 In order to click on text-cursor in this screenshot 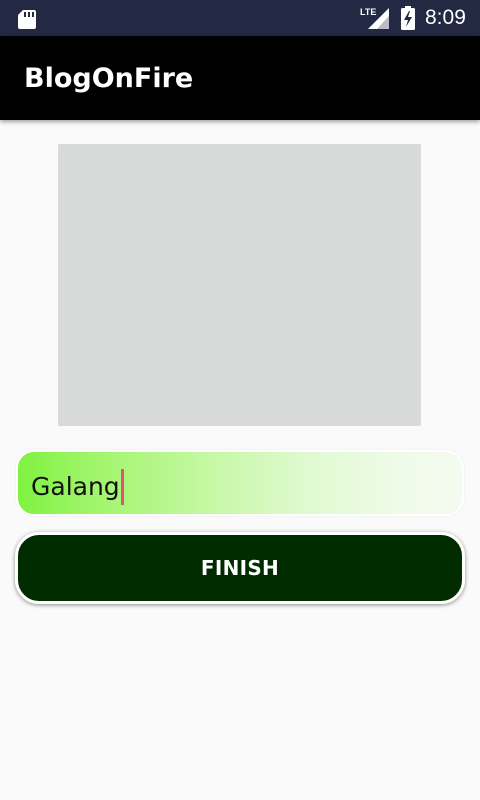, I will do `click(122, 487)`.